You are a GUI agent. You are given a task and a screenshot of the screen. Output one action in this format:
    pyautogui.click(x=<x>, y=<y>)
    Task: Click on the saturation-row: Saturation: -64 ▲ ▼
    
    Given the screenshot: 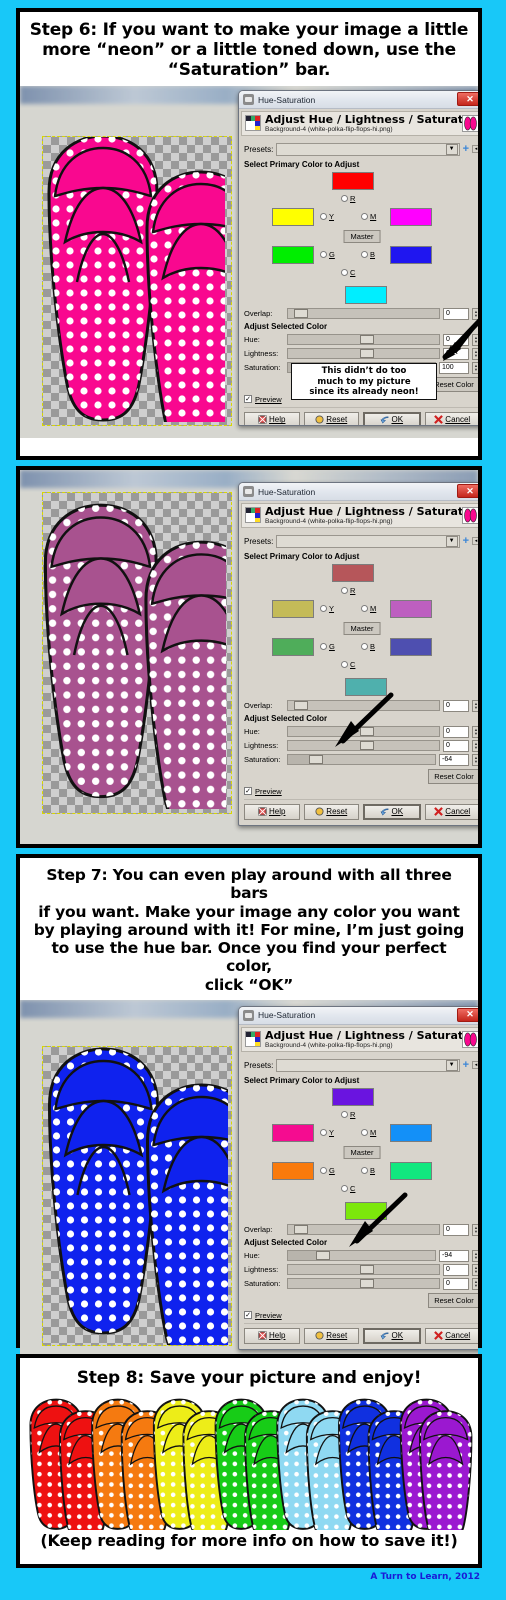 What is the action you would take?
    pyautogui.click(x=361, y=759)
    